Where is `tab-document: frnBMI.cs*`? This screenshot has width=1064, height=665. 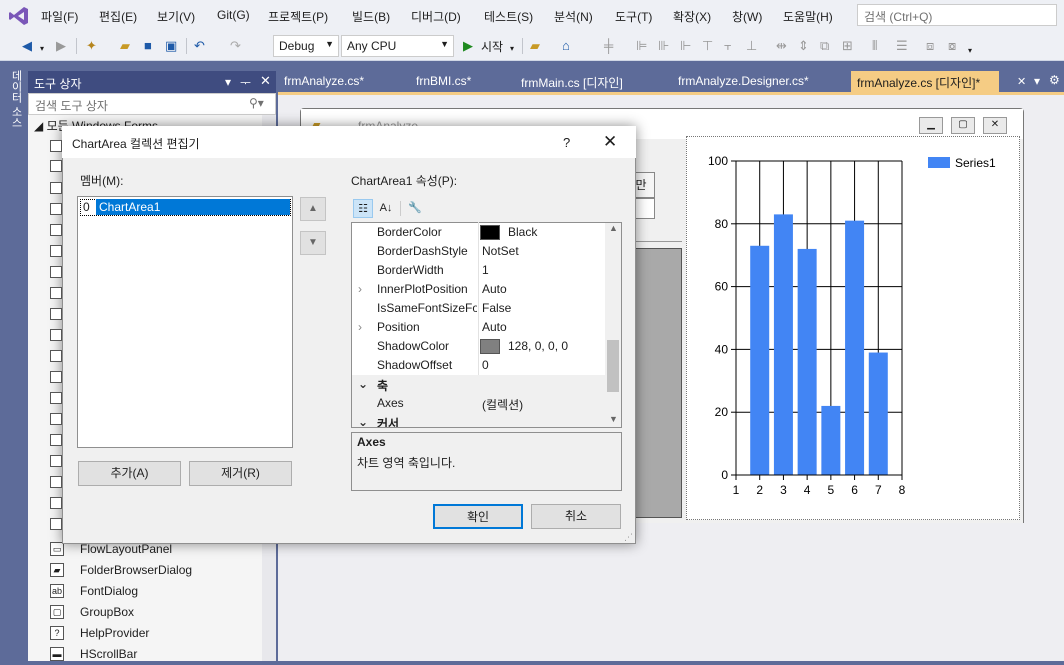
tab-document: frnBMI.cs* is located at coordinates (462, 81).